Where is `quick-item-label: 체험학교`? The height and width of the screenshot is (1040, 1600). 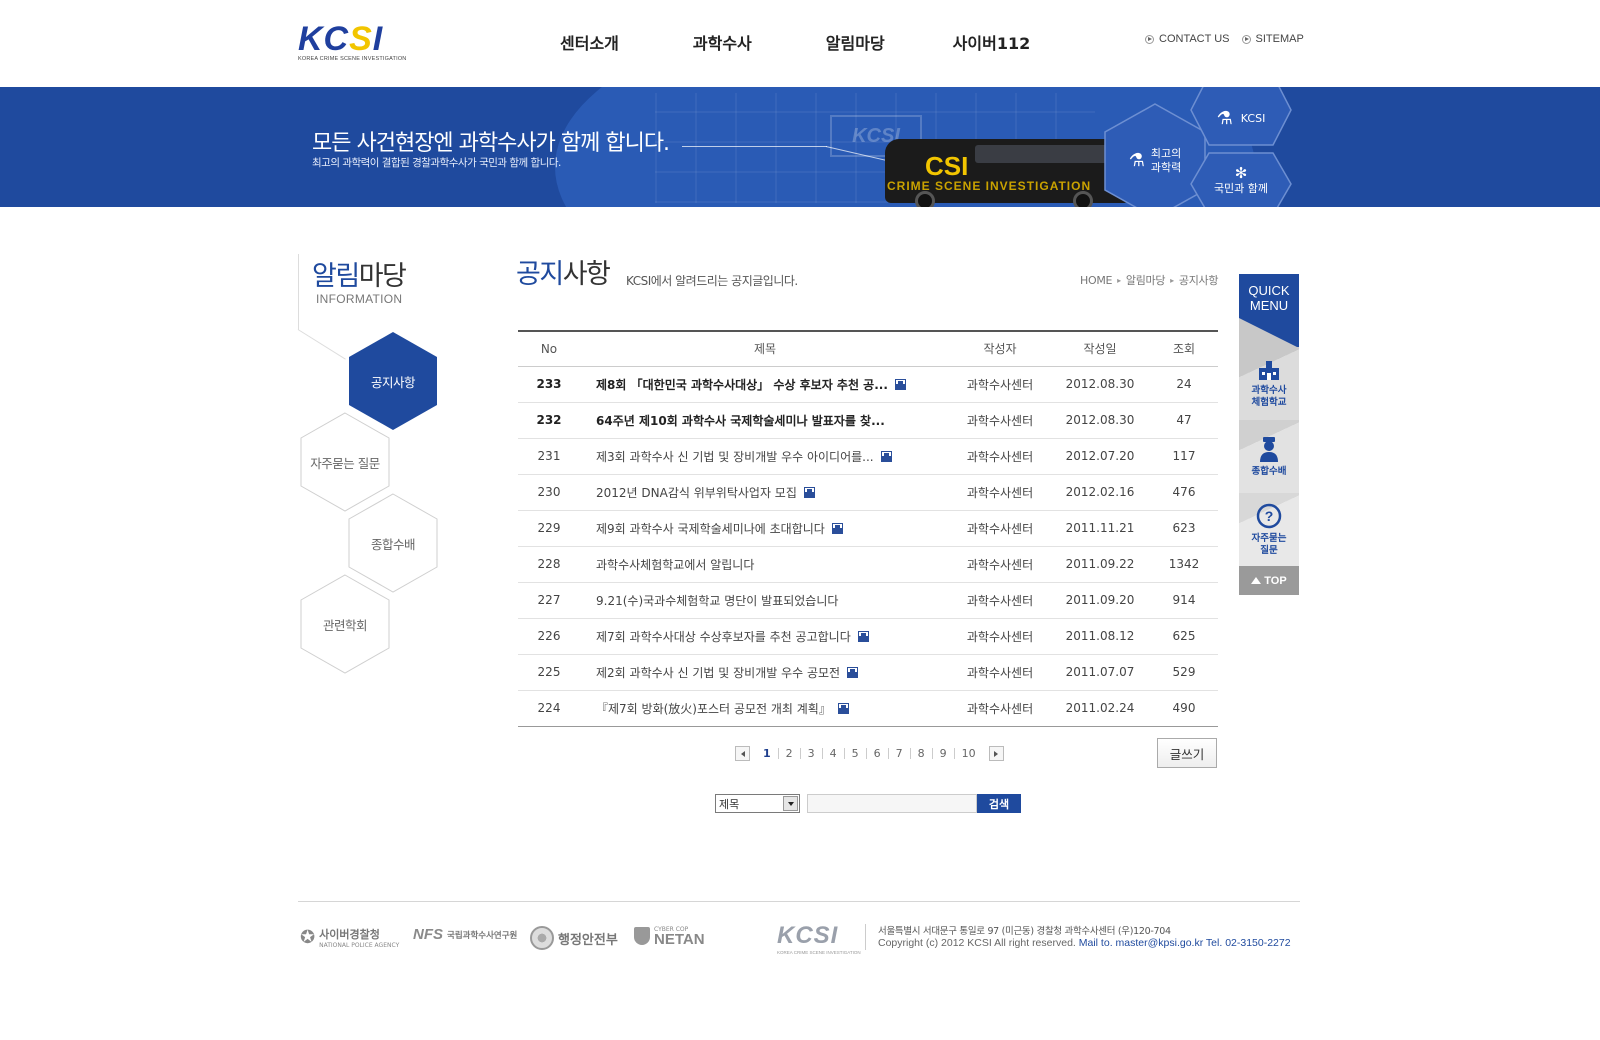
quick-item-label: 체험학교 is located at coordinates (1269, 402).